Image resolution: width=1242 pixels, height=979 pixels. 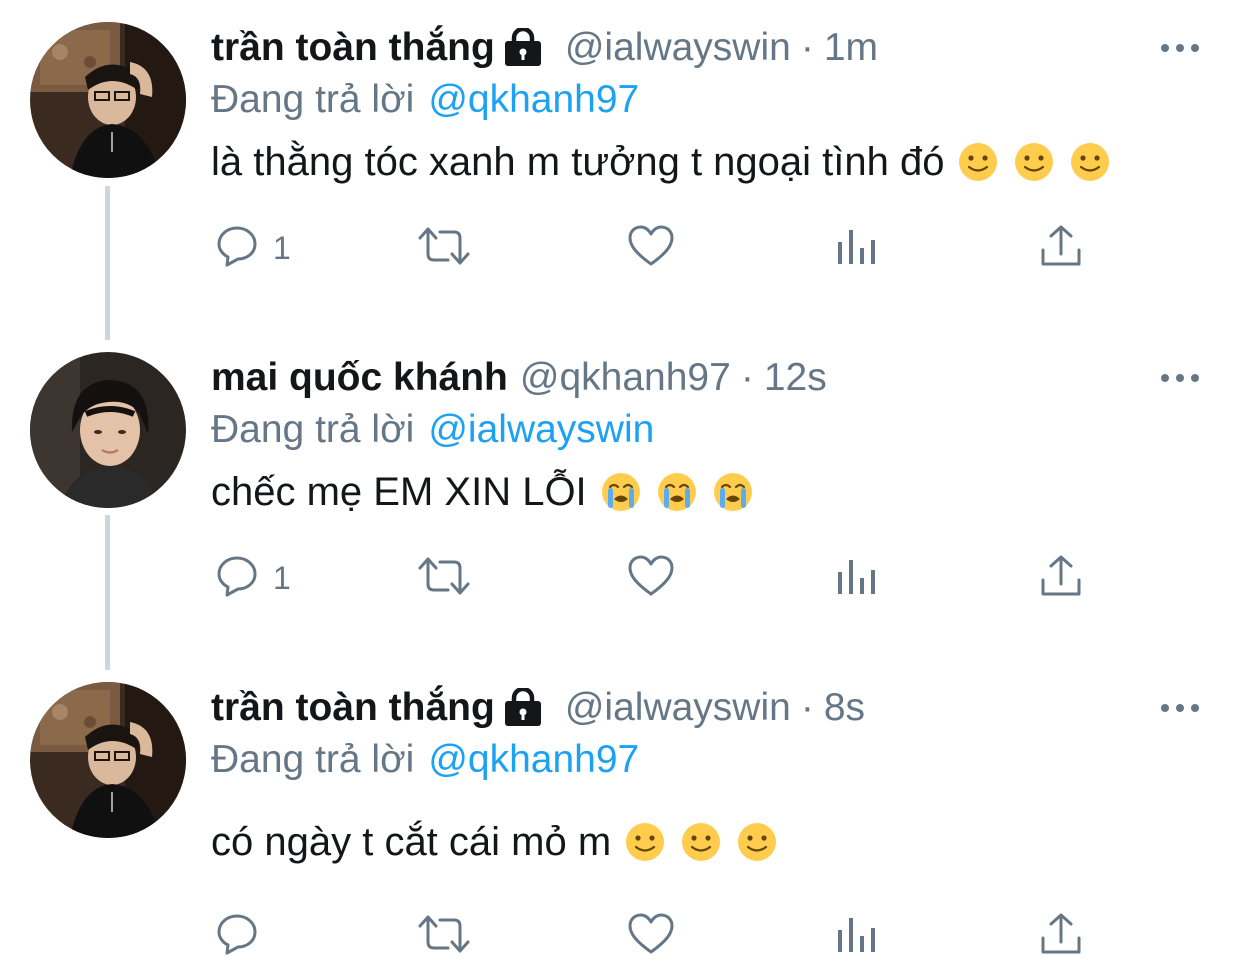 What do you see at coordinates (851, 48) in the screenshot?
I see `timestamp: 1m` at bounding box center [851, 48].